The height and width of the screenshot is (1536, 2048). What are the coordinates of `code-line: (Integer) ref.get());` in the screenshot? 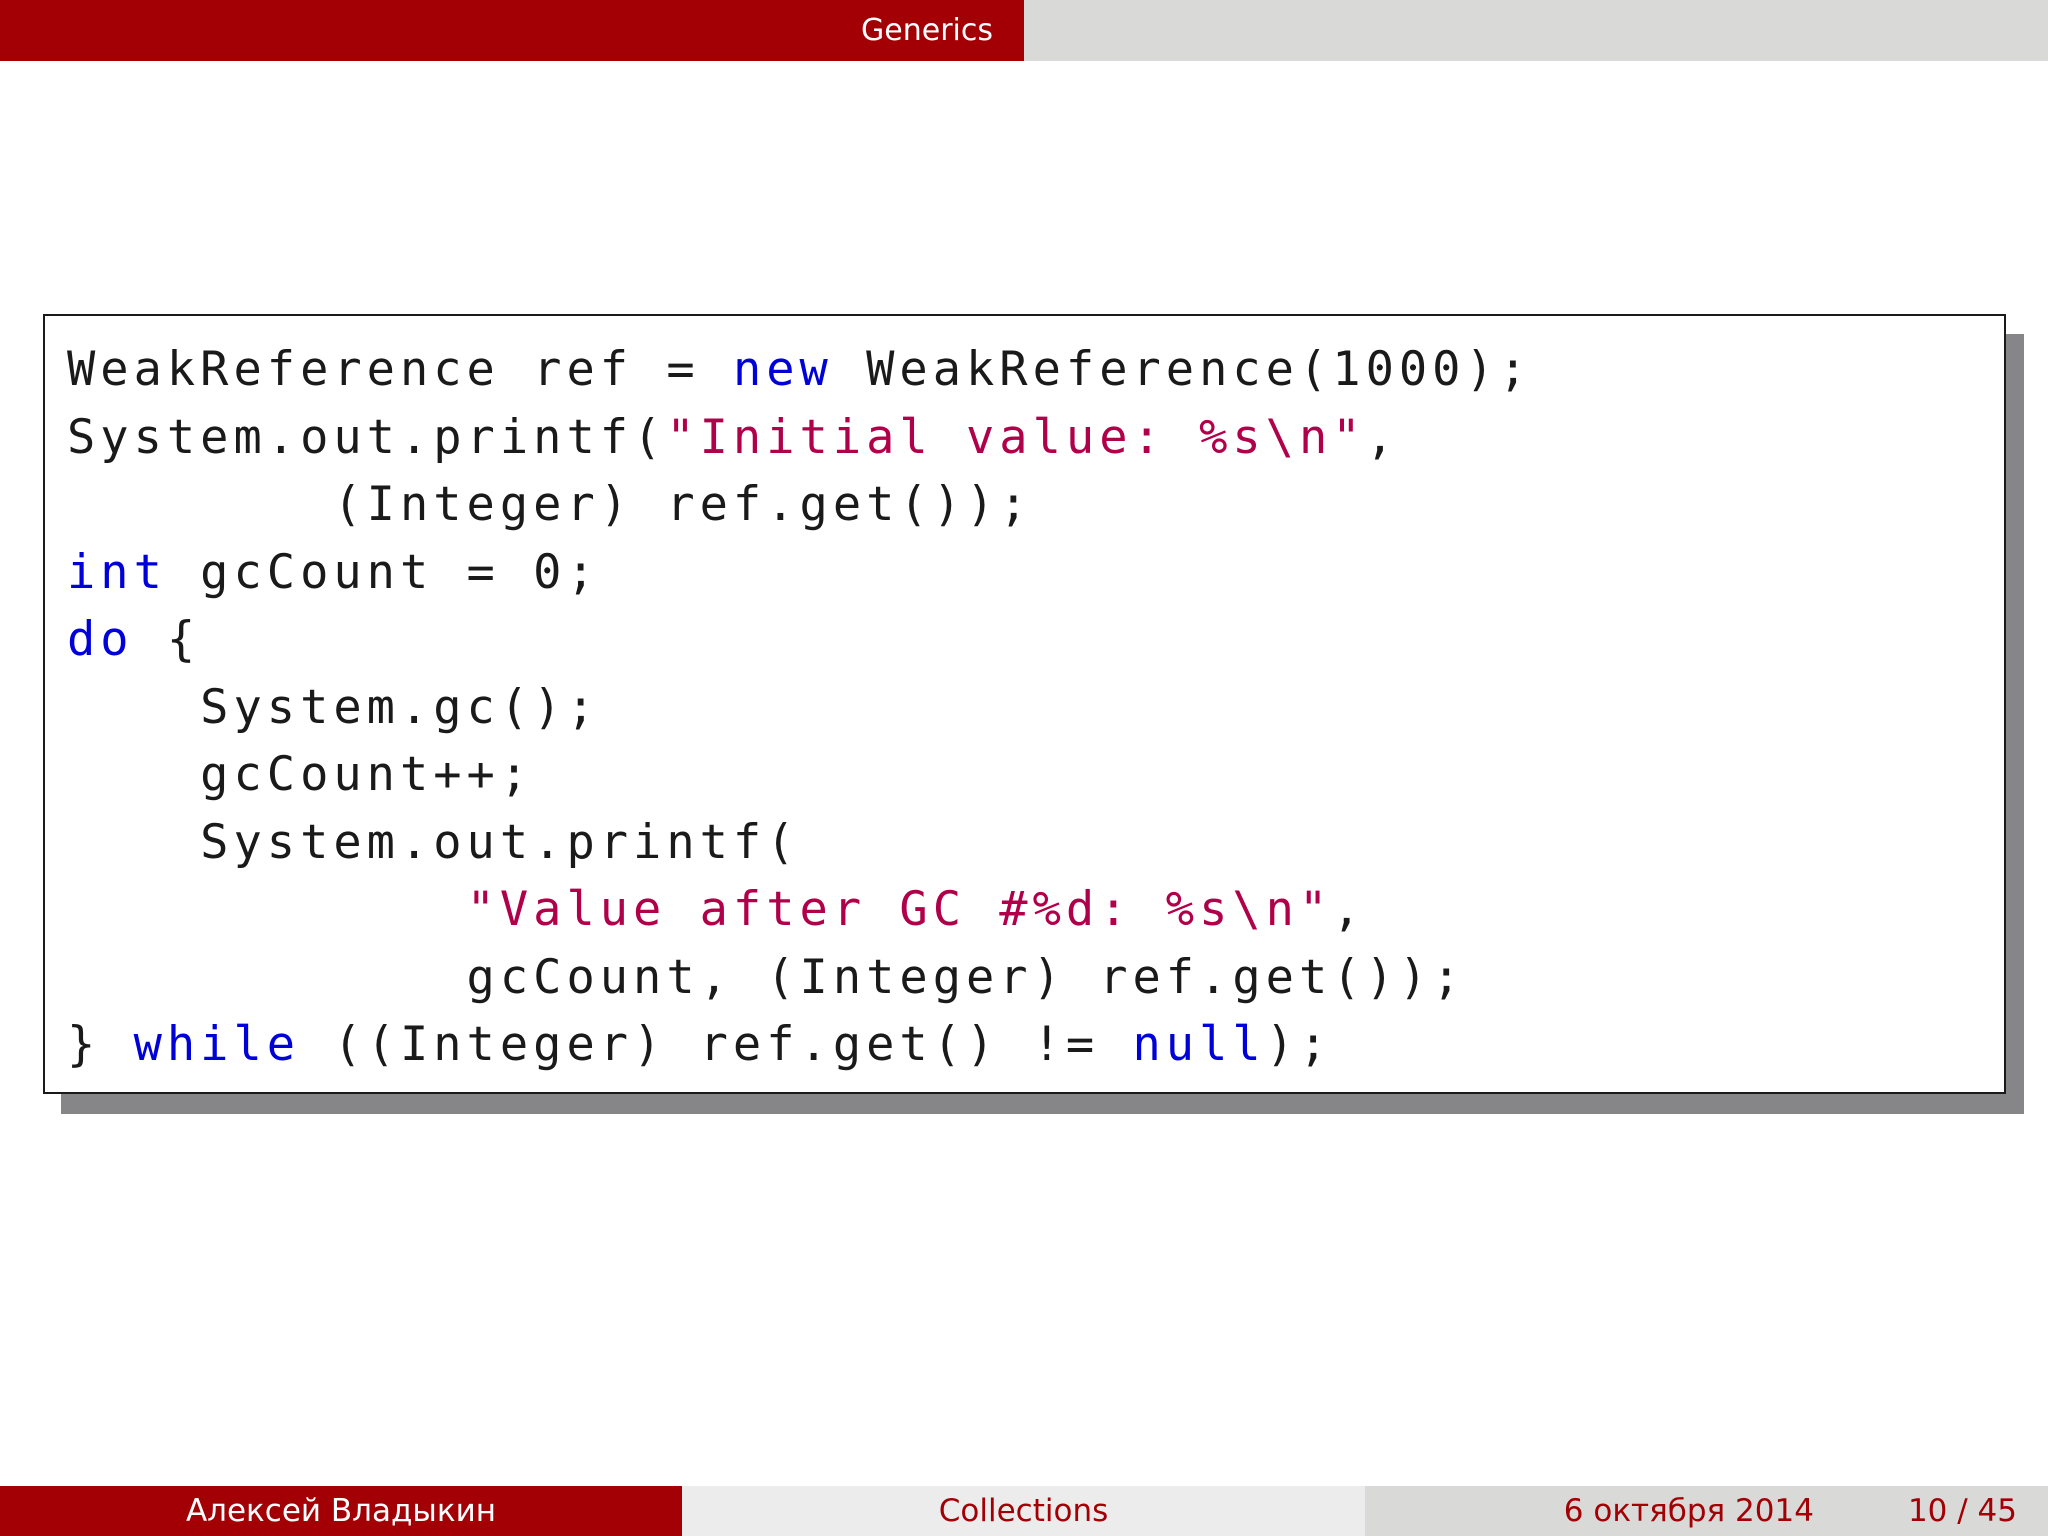 It's located at (1035, 505).